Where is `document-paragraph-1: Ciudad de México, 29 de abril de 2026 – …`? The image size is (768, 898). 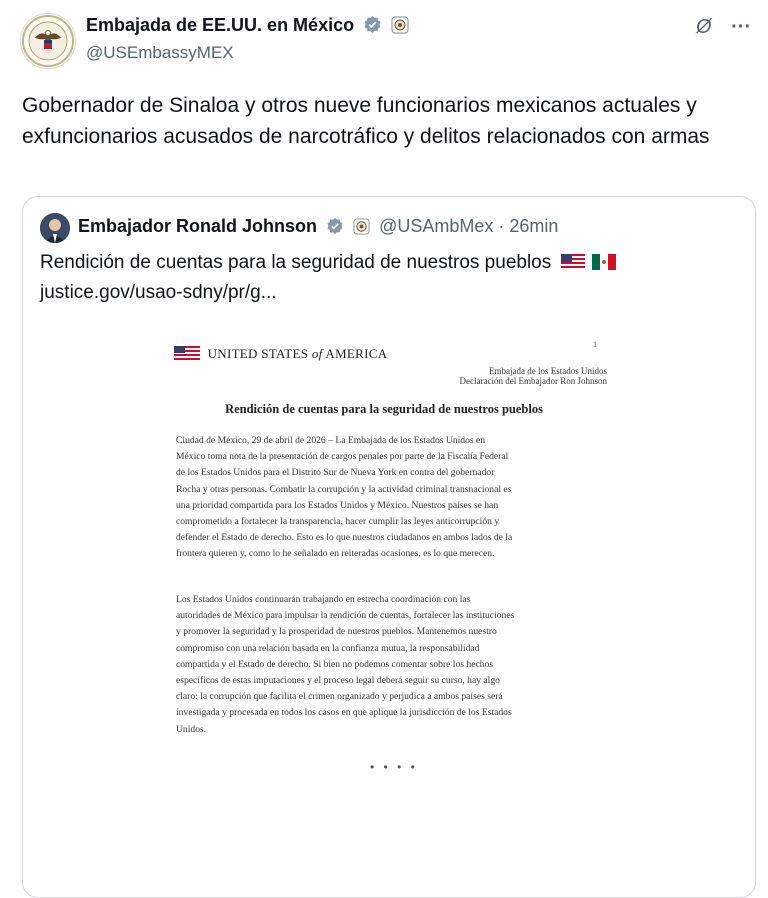 document-paragraph-1: Ciudad de México, 29 de abril de 2026 – … is located at coordinates (391, 498).